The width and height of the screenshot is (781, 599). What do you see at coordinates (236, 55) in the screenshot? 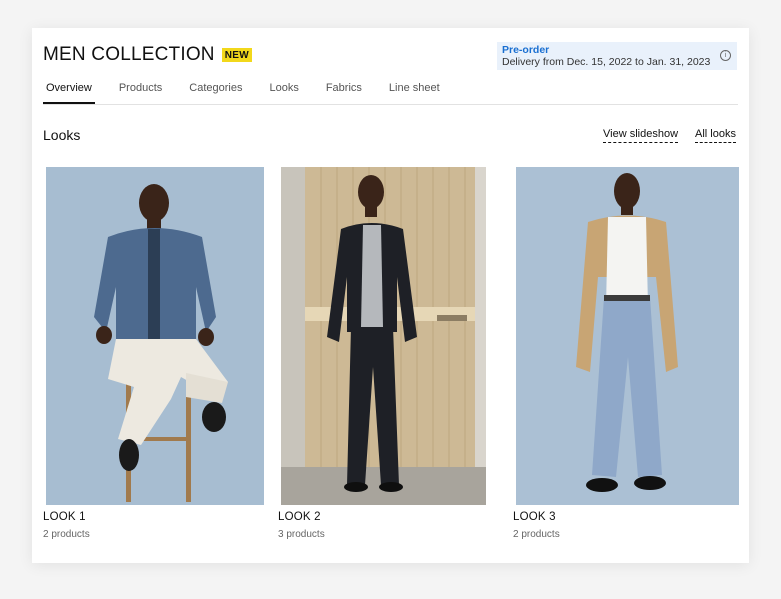
I see `new-badge: NEW` at bounding box center [236, 55].